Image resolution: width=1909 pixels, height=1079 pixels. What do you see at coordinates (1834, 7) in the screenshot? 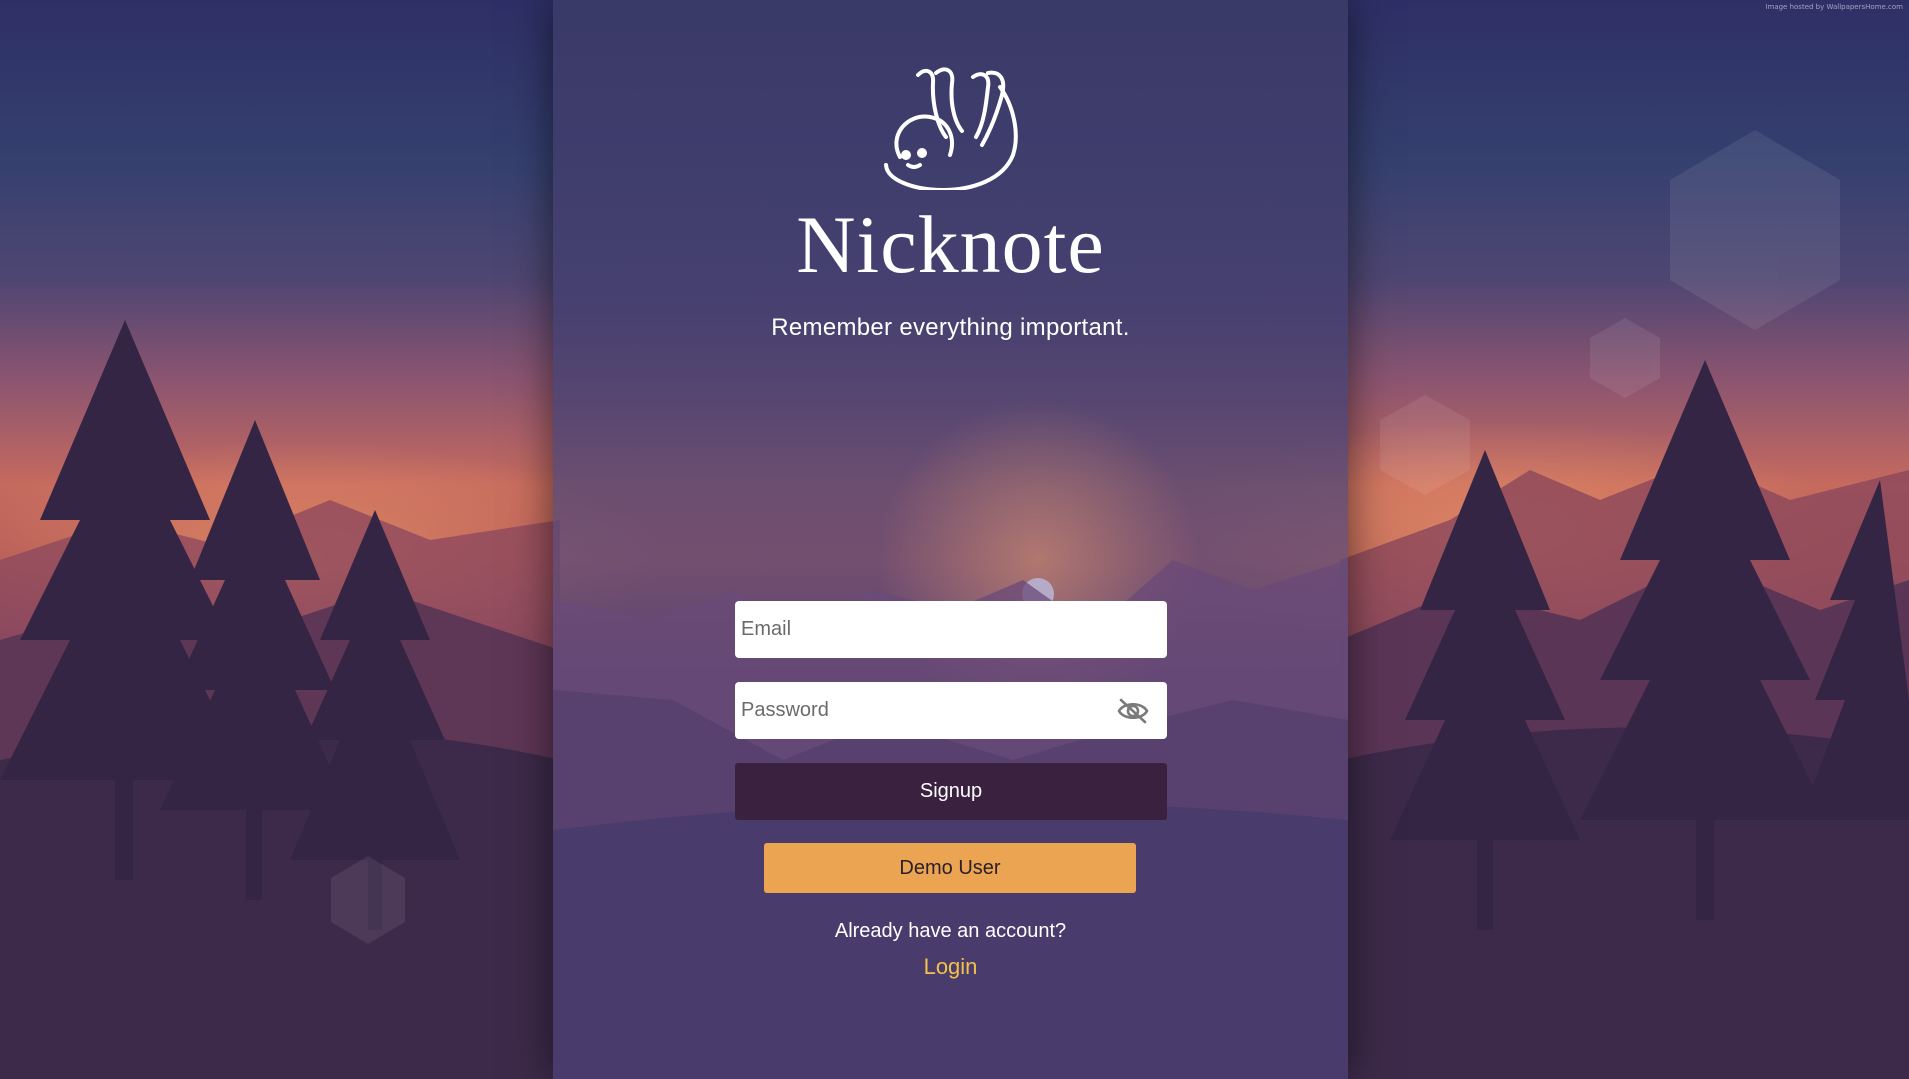
I see `image-credit: Image hosted by WallpapersHome.com` at bounding box center [1834, 7].